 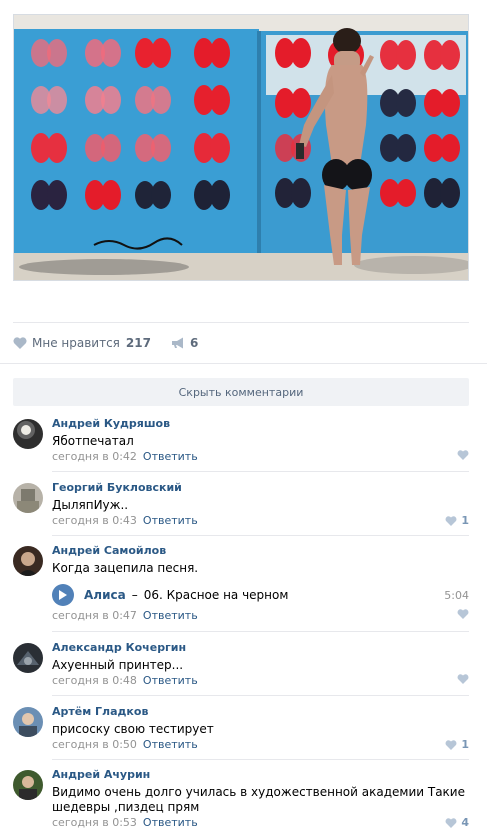 I want to click on audio-duration: 5:04, so click(x=456, y=595).